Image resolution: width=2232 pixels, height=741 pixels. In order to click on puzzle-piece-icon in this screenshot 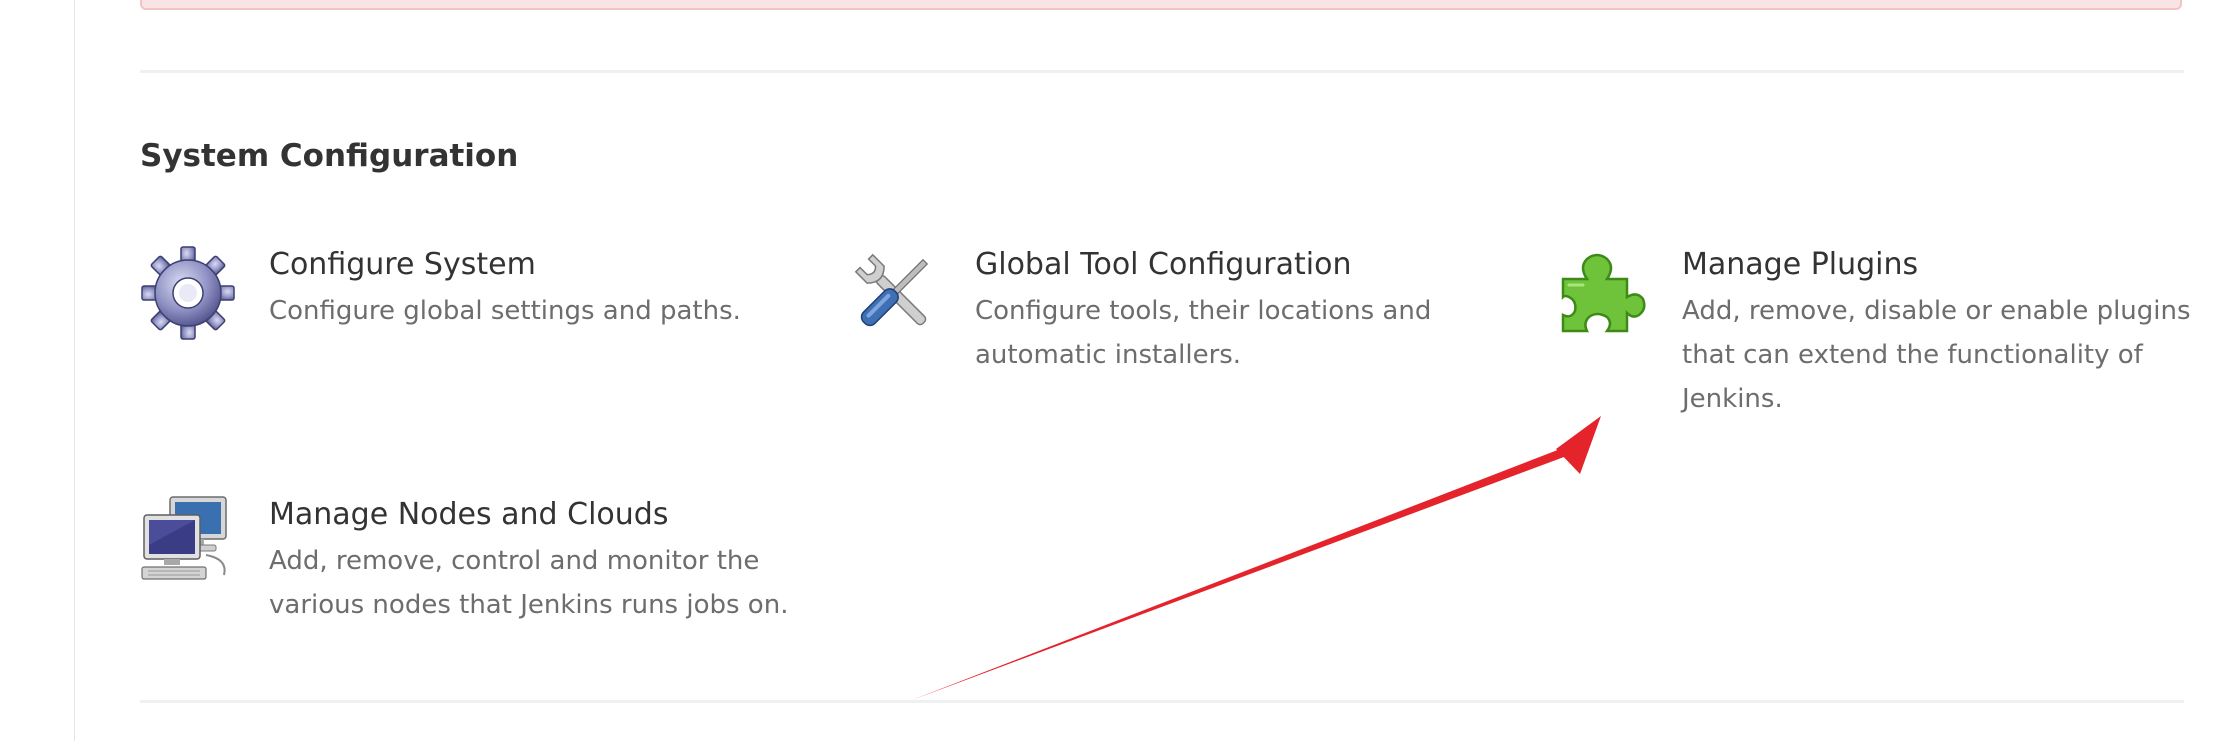, I will do `click(1601, 293)`.